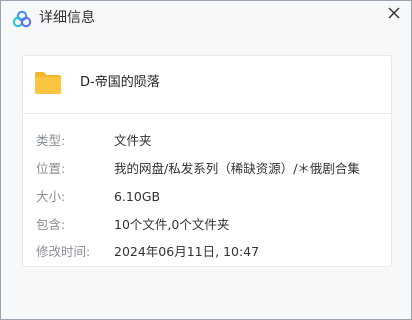  Describe the element at coordinates (67, 18) in the screenshot. I see `dialog-title: 详细信息` at that location.